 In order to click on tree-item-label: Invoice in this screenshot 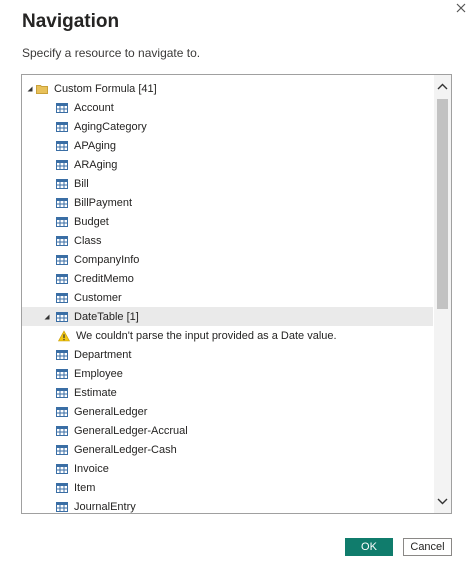, I will do `click(91, 468)`.